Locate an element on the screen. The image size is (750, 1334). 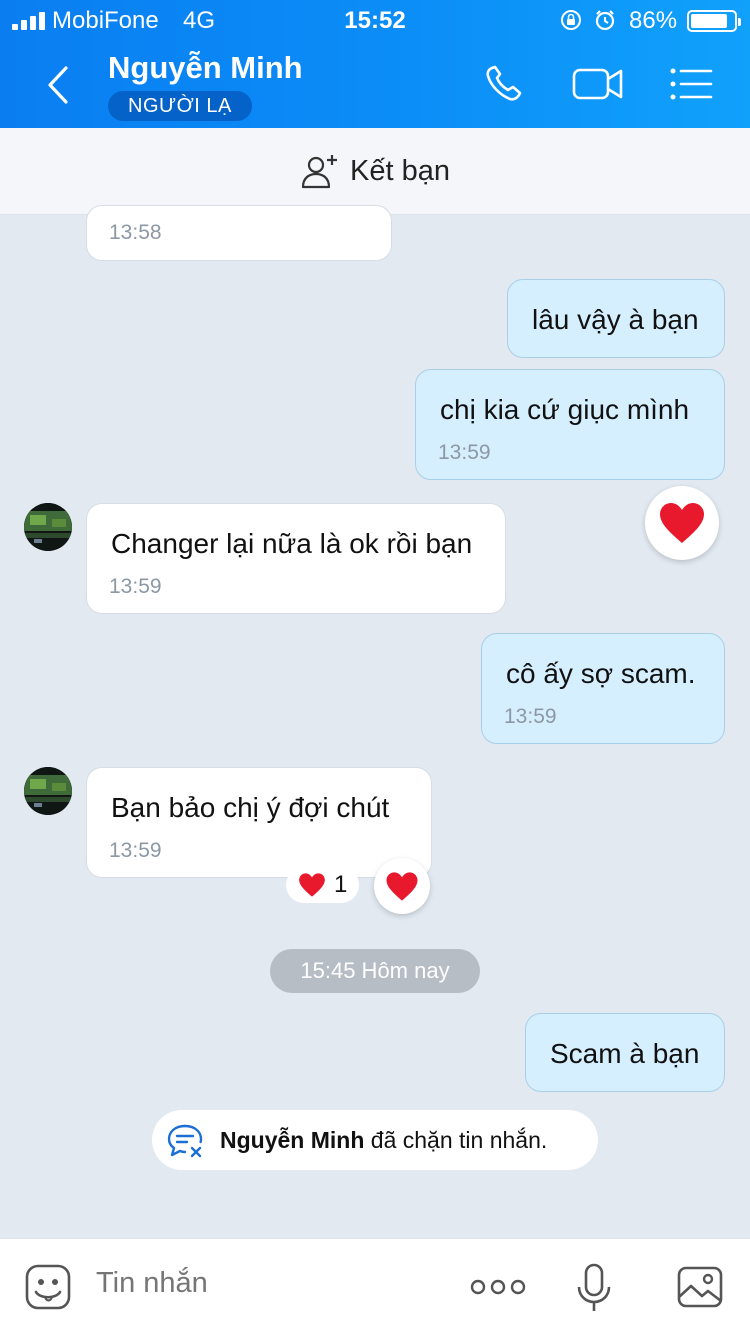
emoji-sticker-icon is located at coordinates (48, 1287).